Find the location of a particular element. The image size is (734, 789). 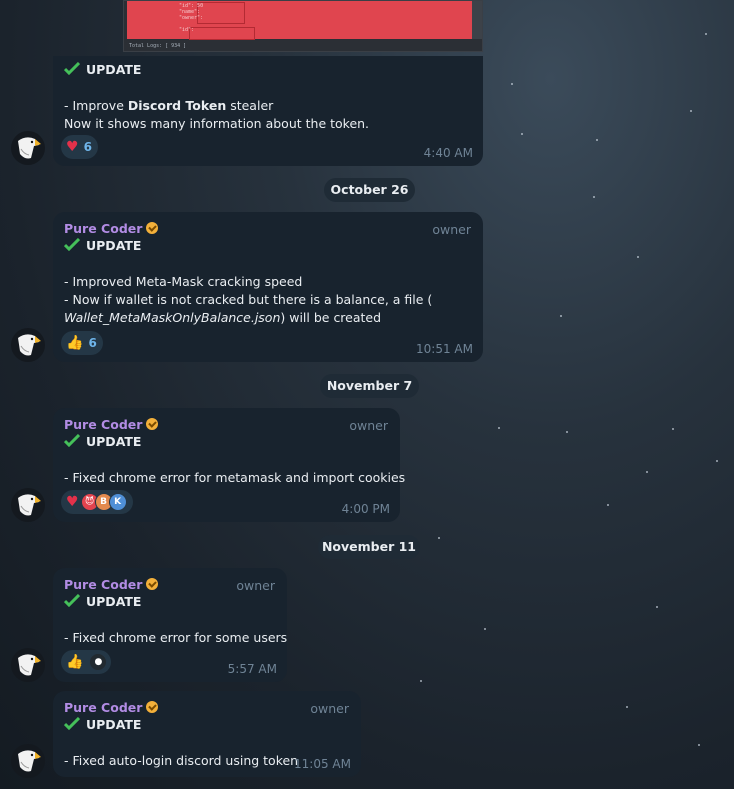

reactor-avatar: K is located at coordinates (117, 502).